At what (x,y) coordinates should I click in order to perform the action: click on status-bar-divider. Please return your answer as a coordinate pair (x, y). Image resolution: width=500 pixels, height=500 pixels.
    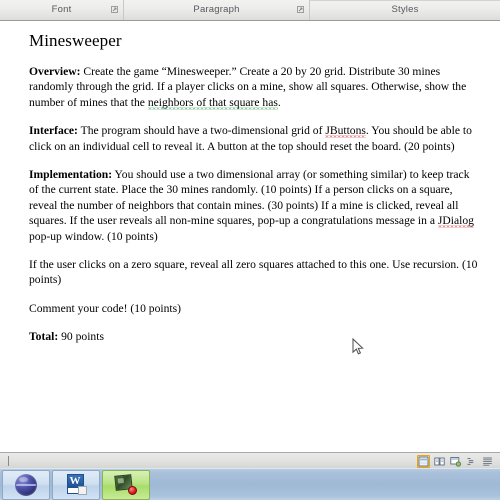
    Looking at the image, I should click on (8, 461).